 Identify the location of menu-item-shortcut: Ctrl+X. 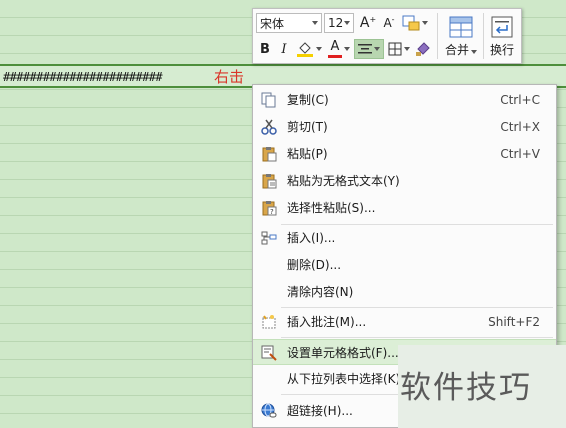
(520, 127).